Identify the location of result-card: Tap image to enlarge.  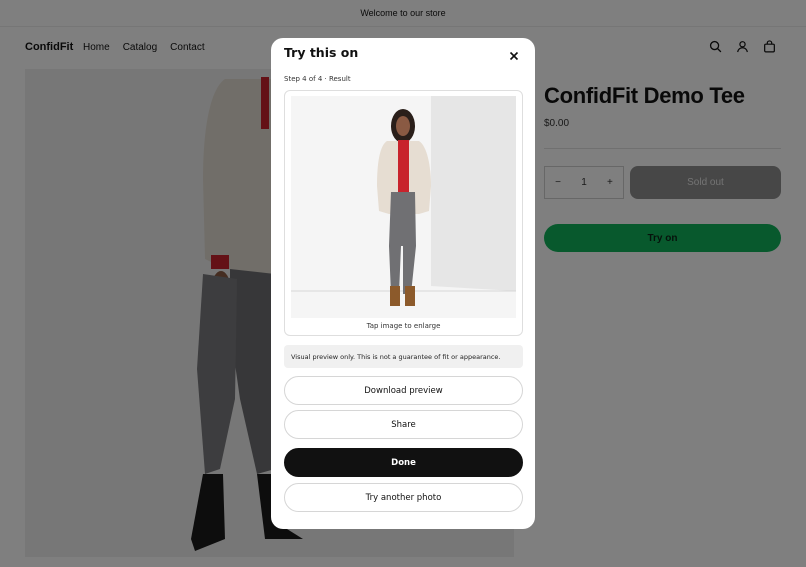
(403, 213).